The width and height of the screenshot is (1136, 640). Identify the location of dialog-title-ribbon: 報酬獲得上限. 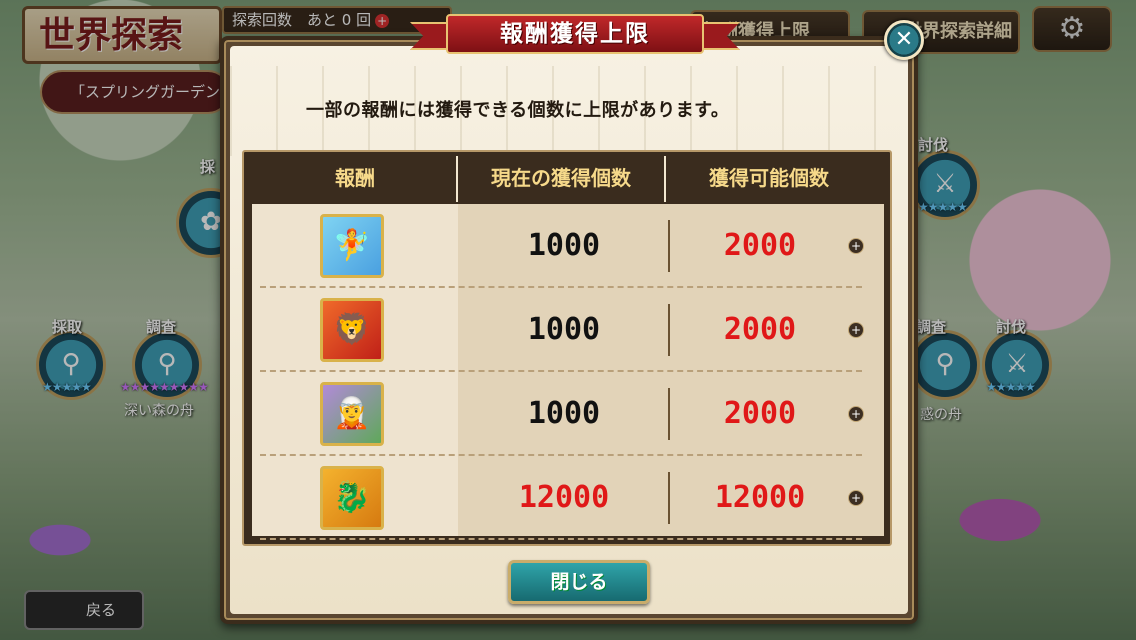
(575, 34).